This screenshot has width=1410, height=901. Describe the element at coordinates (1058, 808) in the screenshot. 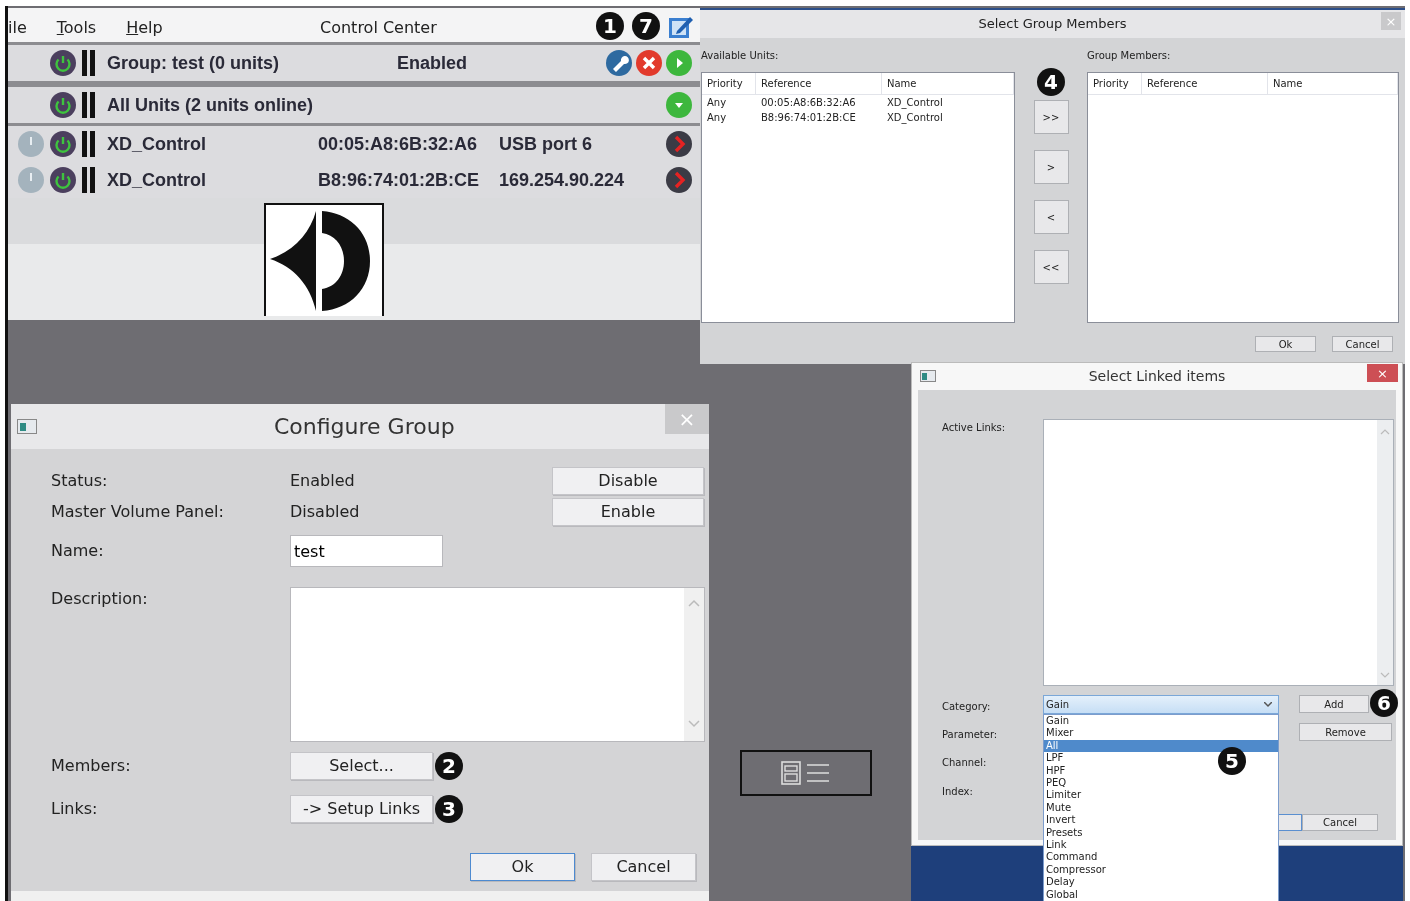

I see `dropdown-option: Mute` at that location.